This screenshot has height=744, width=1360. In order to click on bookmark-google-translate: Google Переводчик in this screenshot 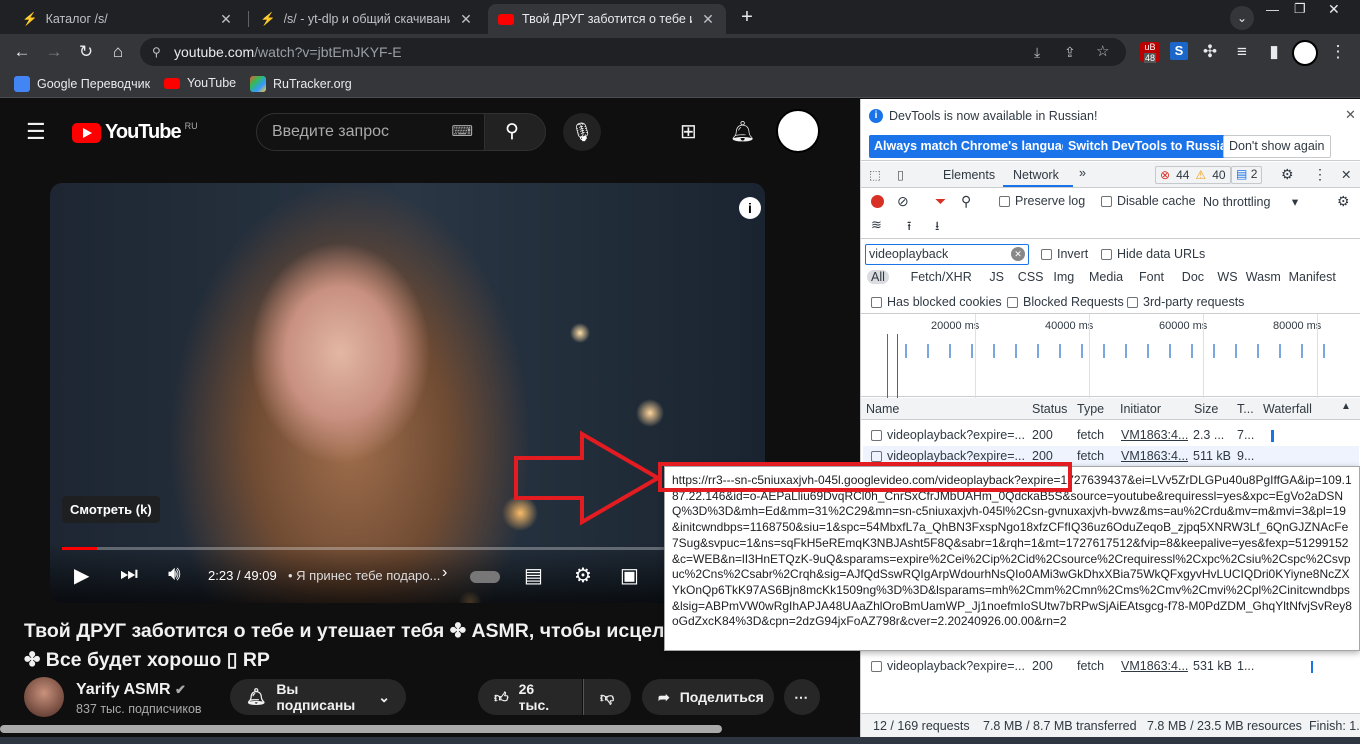, I will do `click(82, 84)`.